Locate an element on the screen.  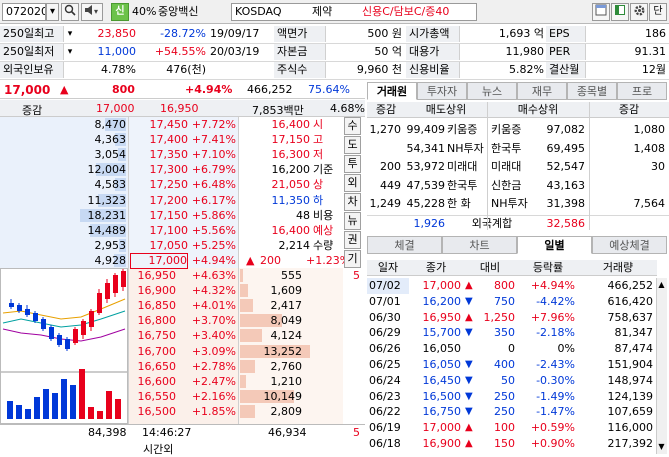
search-icon is located at coordinates (70, 12).